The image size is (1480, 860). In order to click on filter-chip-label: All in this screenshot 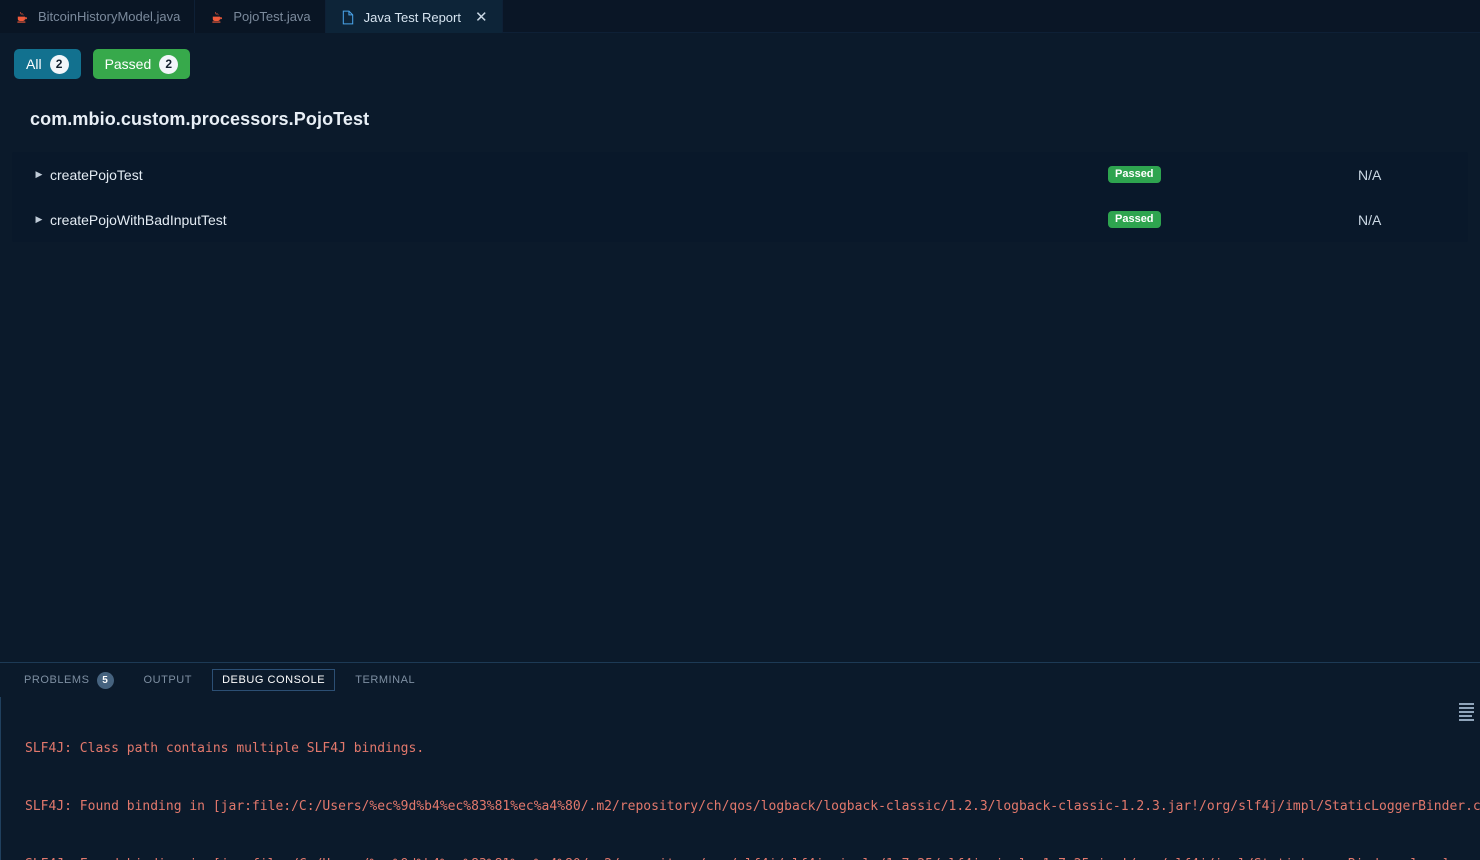, I will do `click(34, 64)`.